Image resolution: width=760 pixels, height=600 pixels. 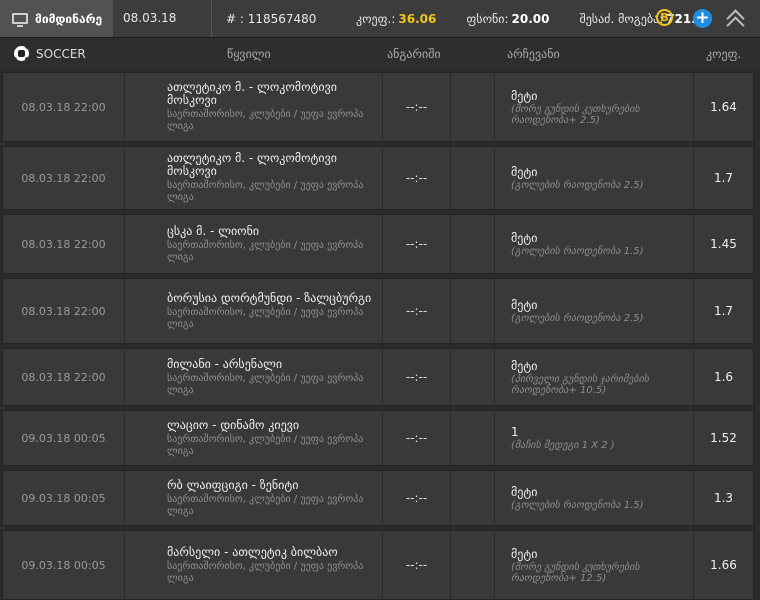 What do you see at coordinates (233, 484) in the screenshot?
I see `event-name: რბ ლაიფციგი - ზენიტი` at bounding box center [233, 484].